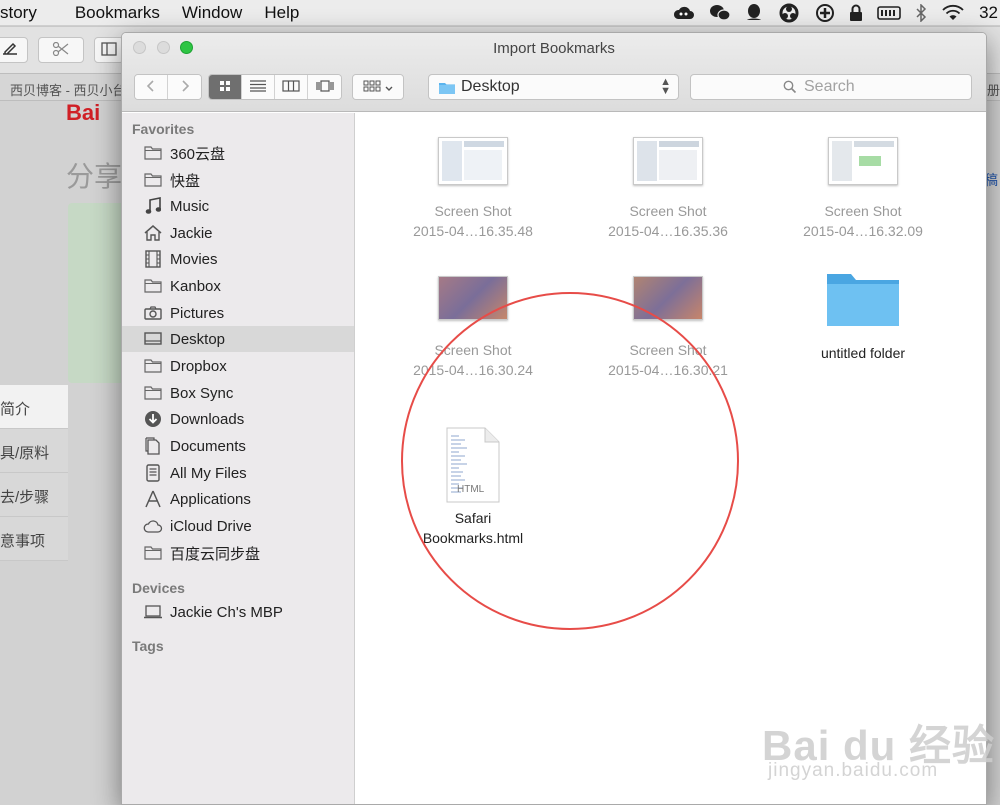  Describe the element at coordinates (238, 473) in the screenshot. I see `sidebar-item-allfiles: All My Files` at that location.